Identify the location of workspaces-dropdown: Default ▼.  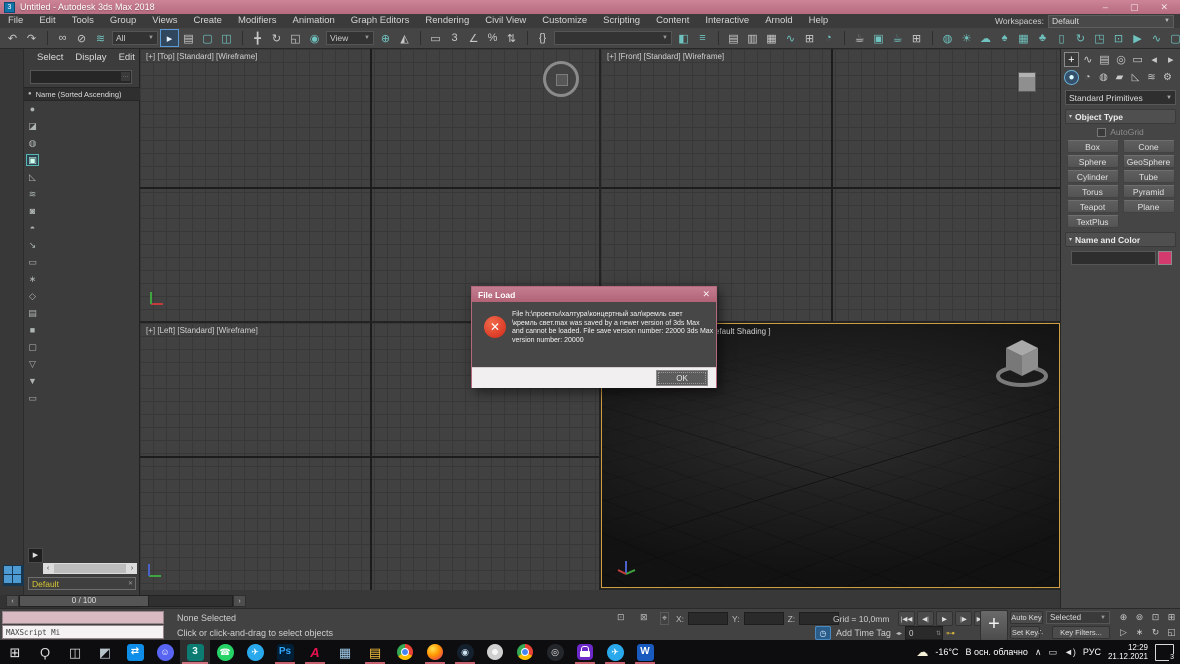
(1111, 21).